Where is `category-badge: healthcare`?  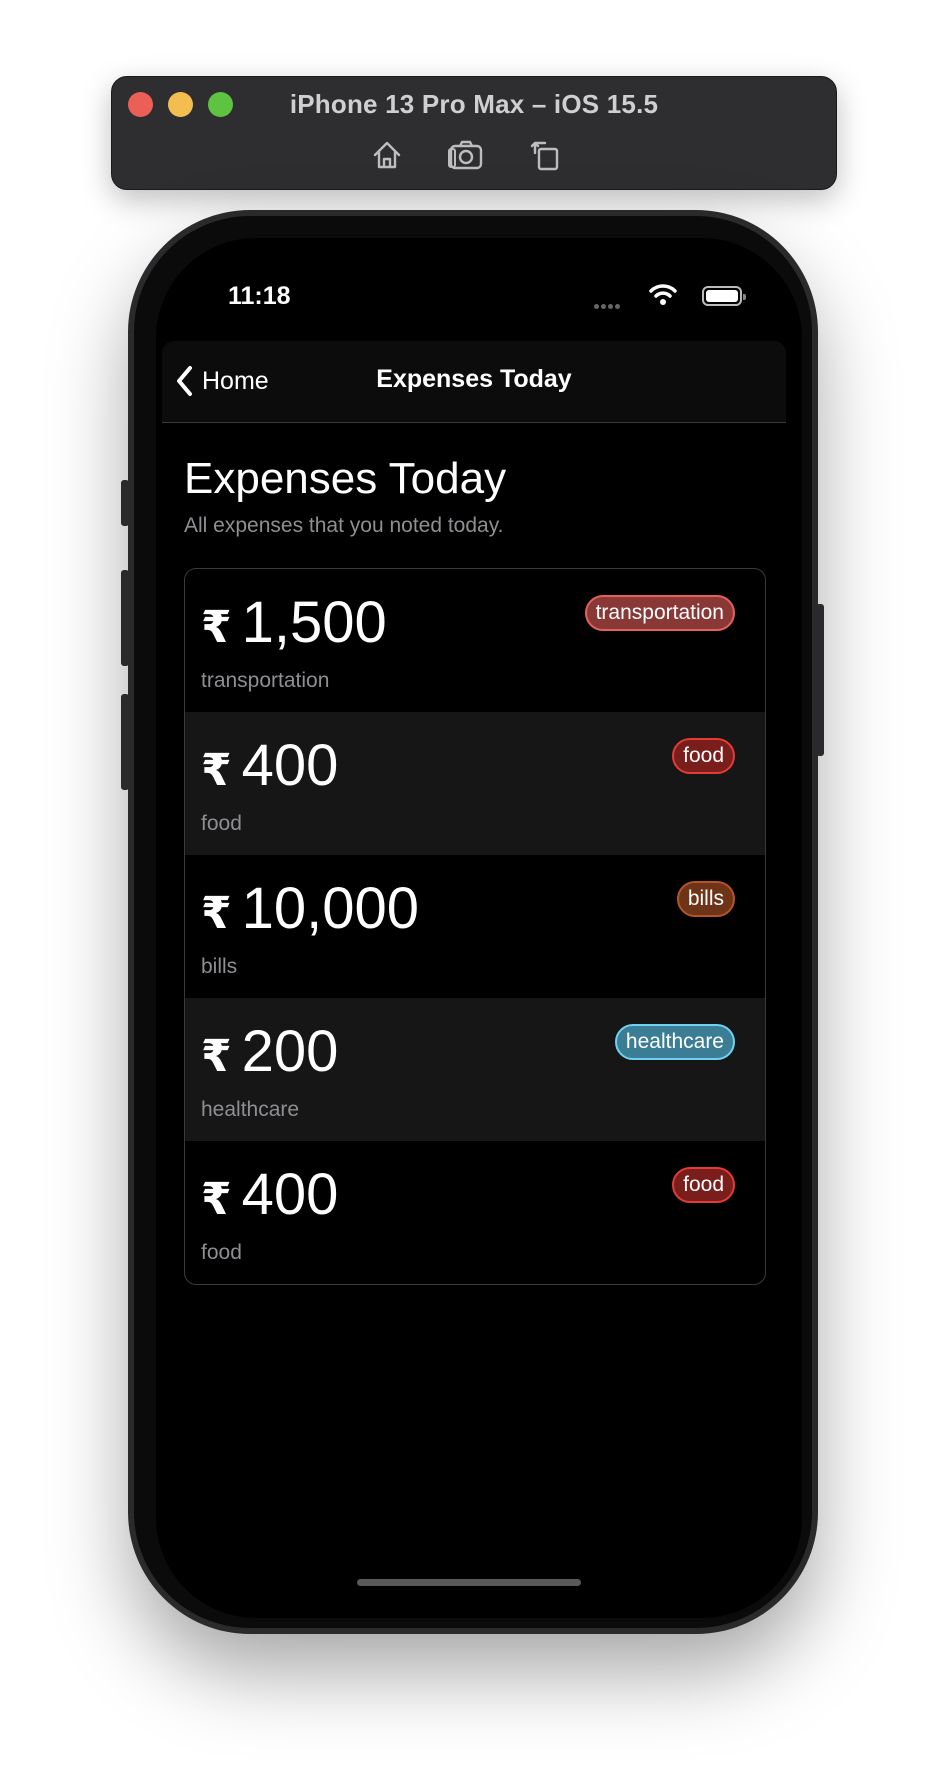
category-badge: healthcare is located at coordinates (674, 1042).